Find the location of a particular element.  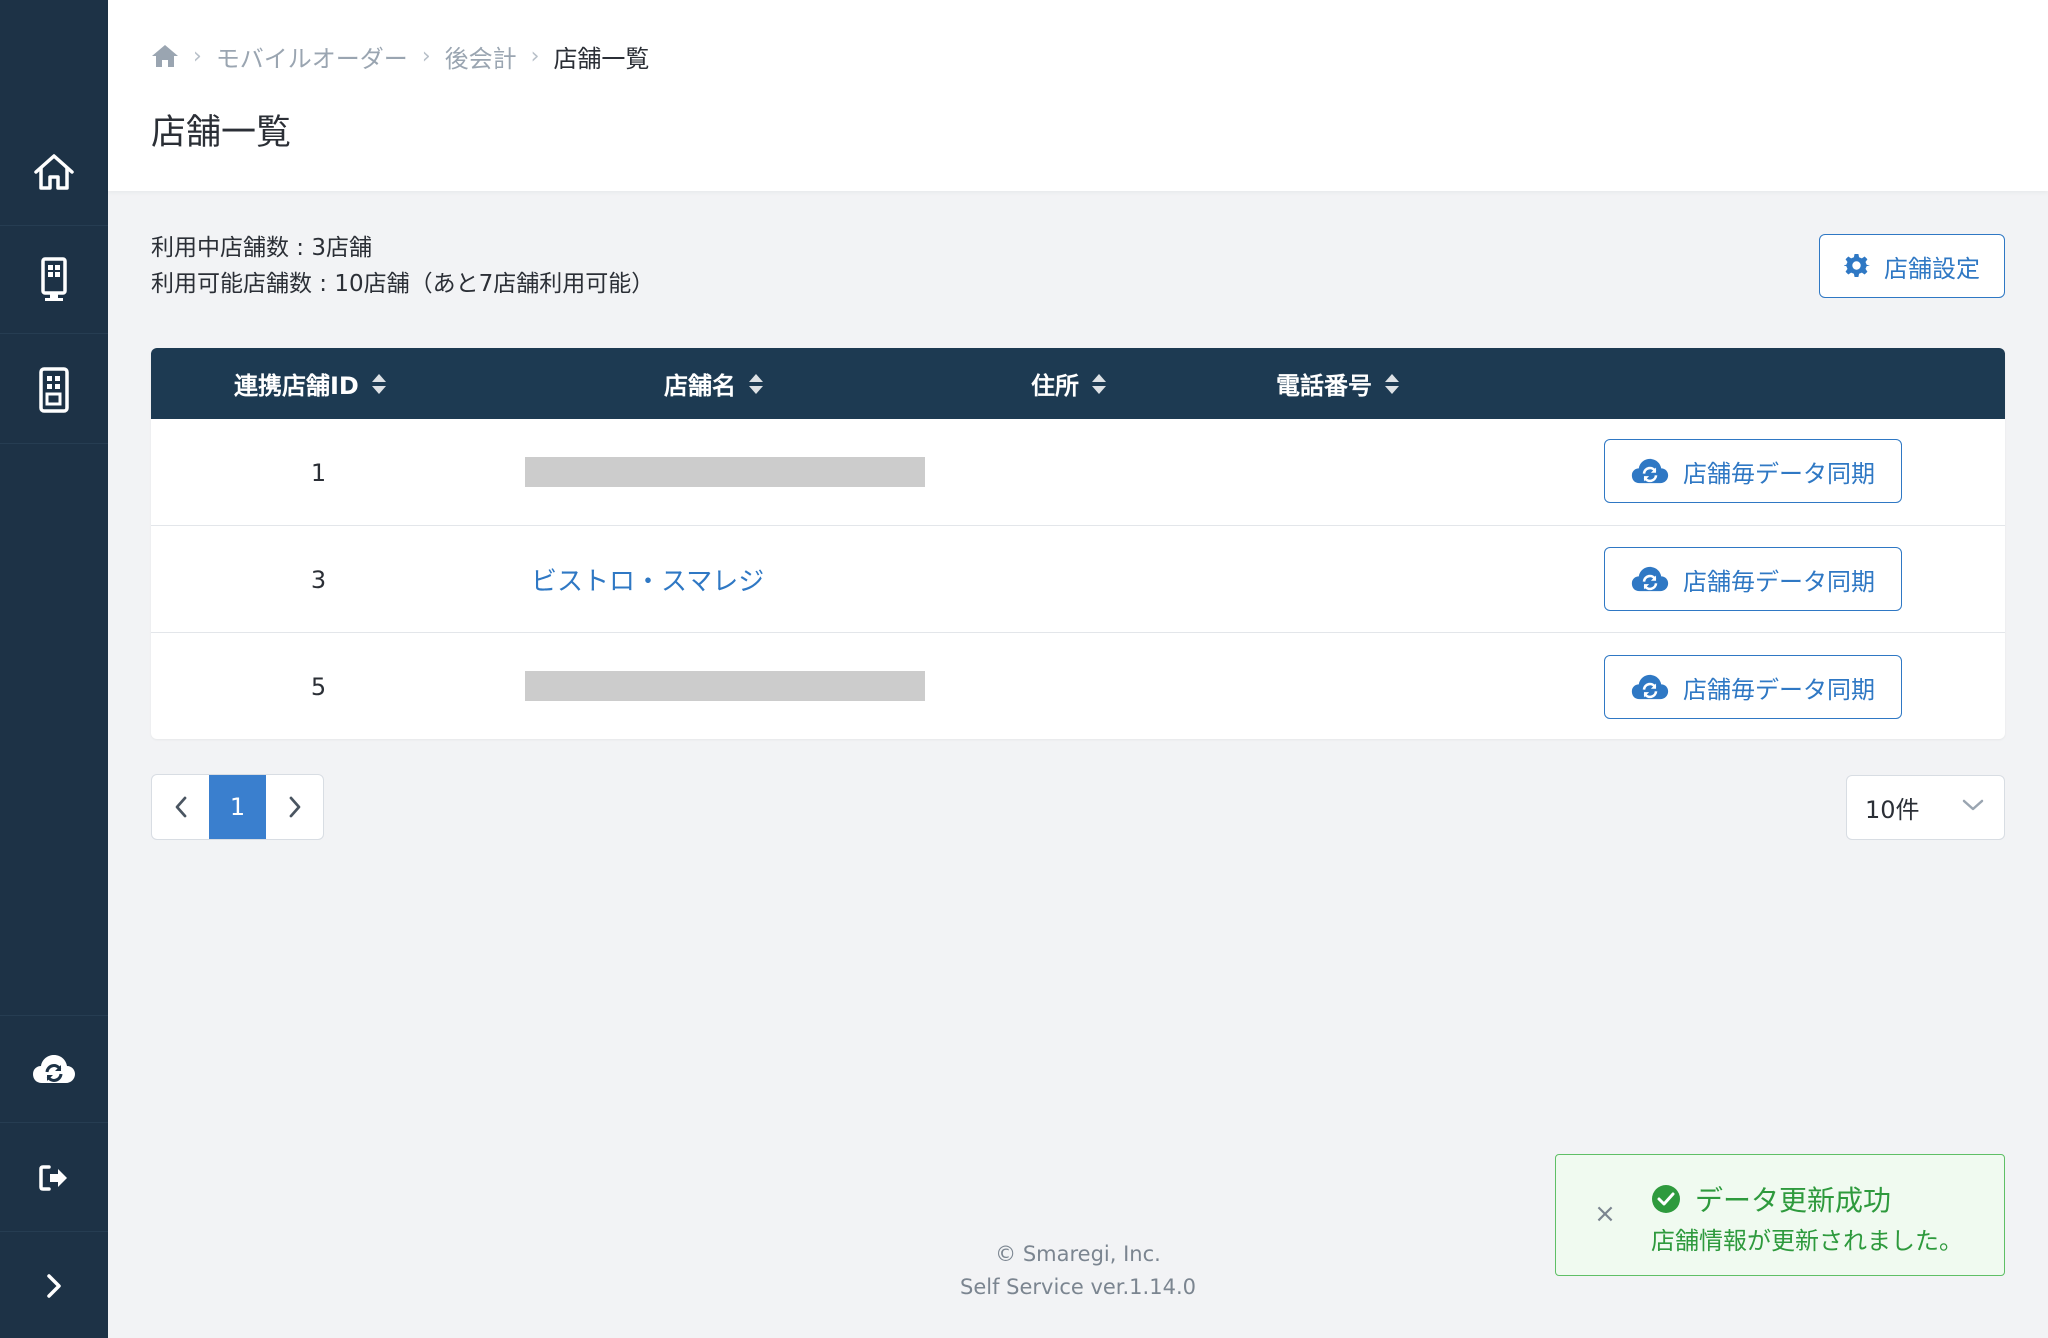

breadcrumb-item-mobile-order: モバイルオーダー is located at coordinates (312, 56).